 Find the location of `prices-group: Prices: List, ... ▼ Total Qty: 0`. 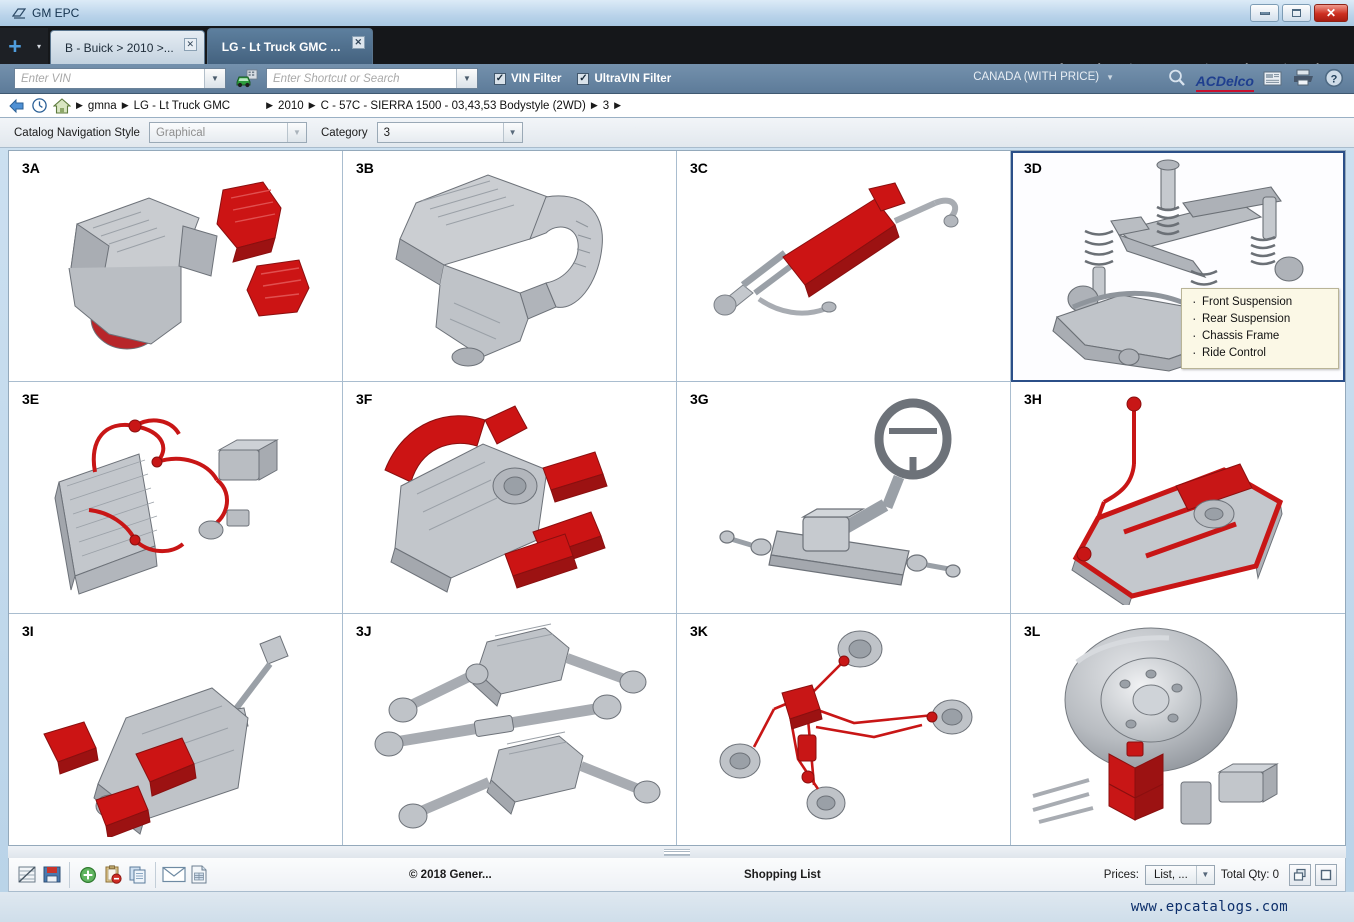

prices-group: Prices: List, ... ▼ Total Qty: 0 is located at coordinates (1191, 874).